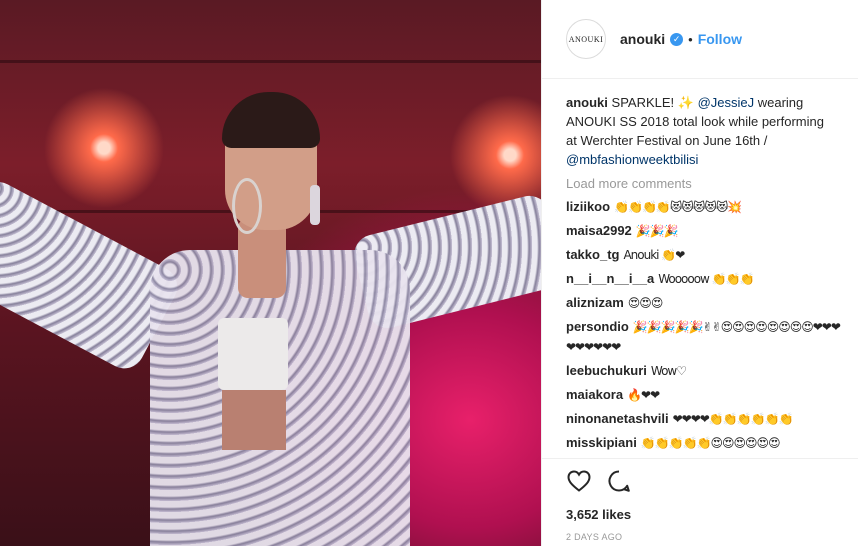  I want to click on comment-text: 👏👏👏👏😻😻😻😻😻💥, so click(678, 207).